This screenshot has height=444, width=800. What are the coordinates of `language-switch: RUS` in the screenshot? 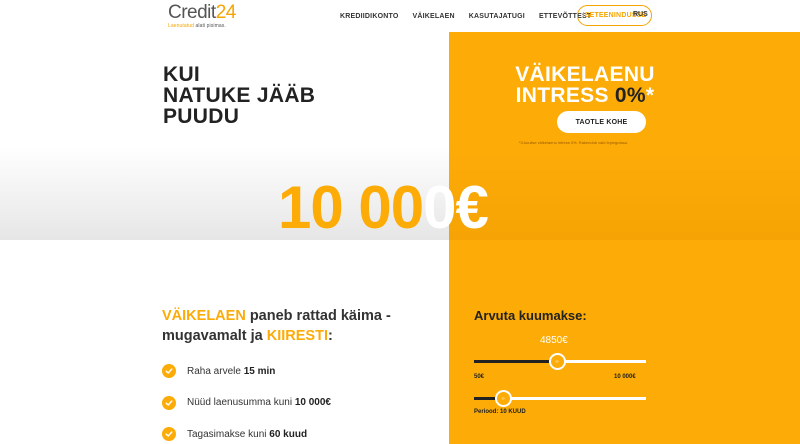 It's located at (640, 14).